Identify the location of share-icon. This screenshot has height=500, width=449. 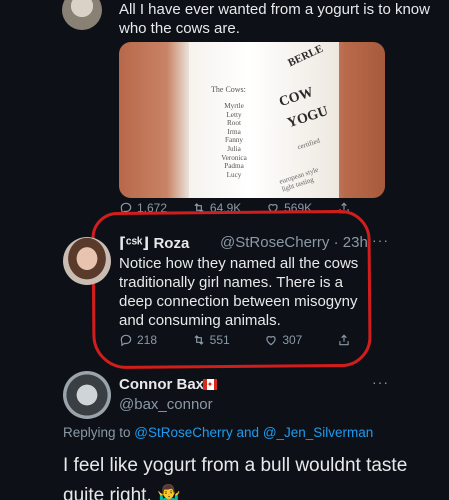
(344, 340).